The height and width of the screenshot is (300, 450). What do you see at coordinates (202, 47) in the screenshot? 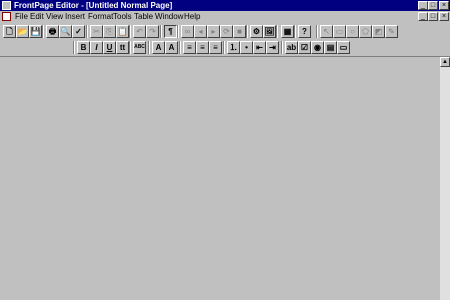
I see `align-center-icon: ≡` at bounding box center [202, 47].